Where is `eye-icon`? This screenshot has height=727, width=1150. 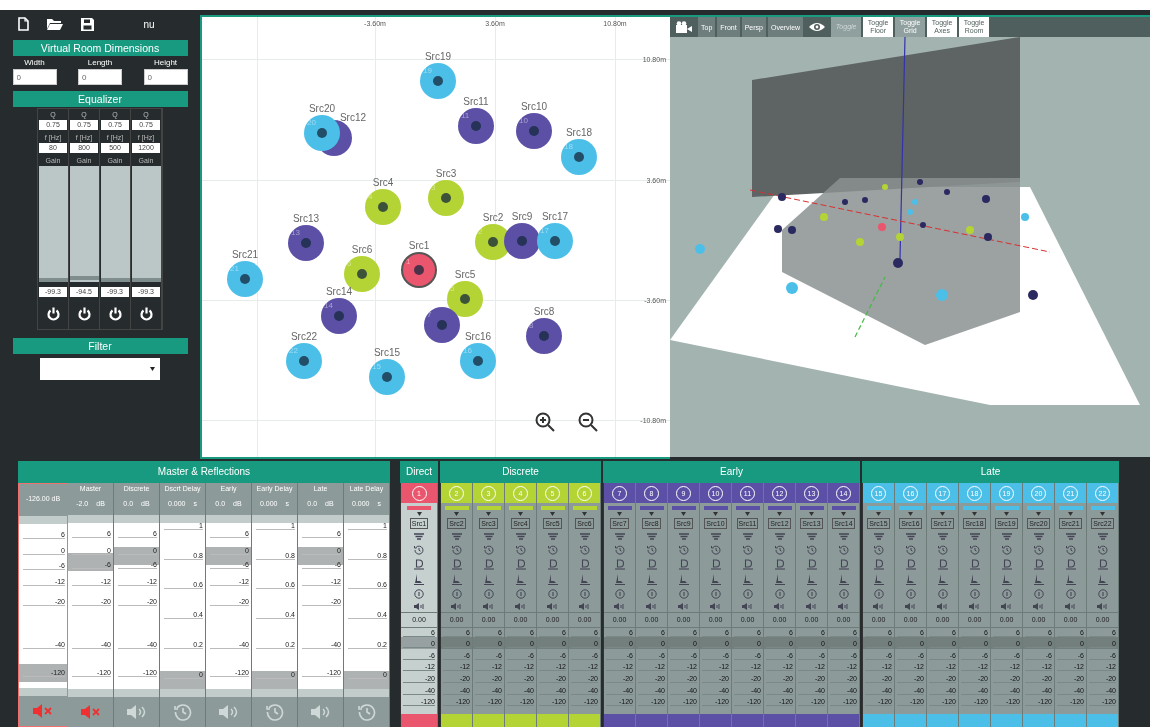
eye-icon is located at coordinates (817, 27).